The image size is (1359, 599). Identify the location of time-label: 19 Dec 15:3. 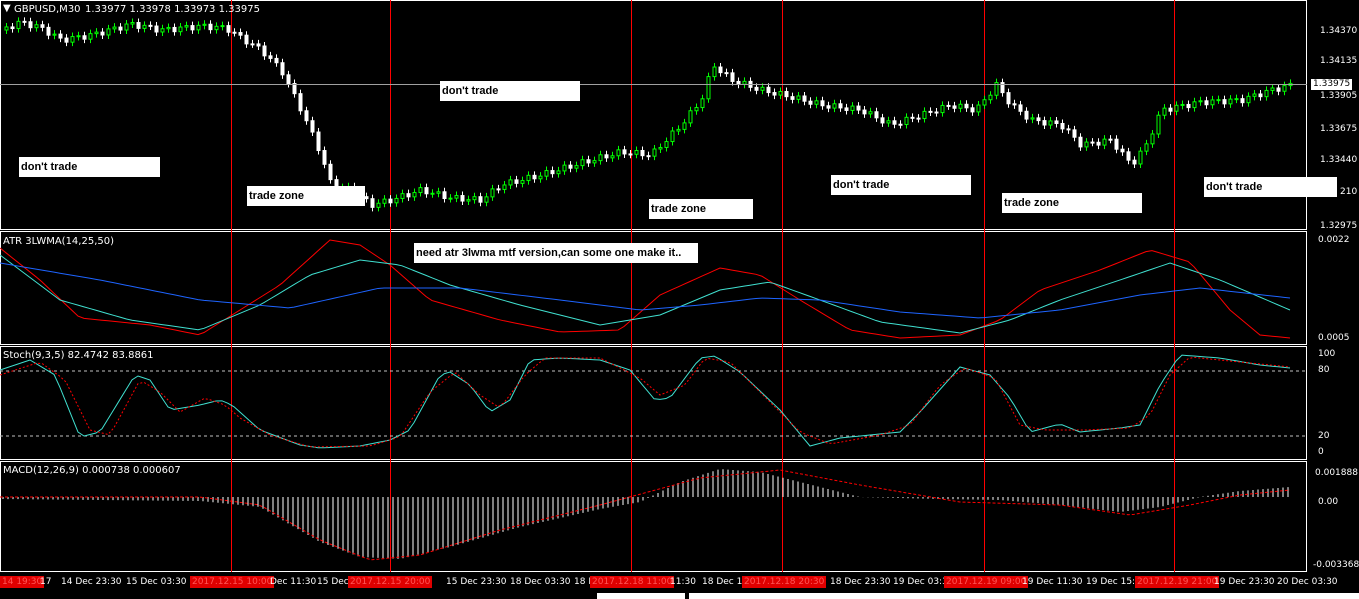
(1113, 582).